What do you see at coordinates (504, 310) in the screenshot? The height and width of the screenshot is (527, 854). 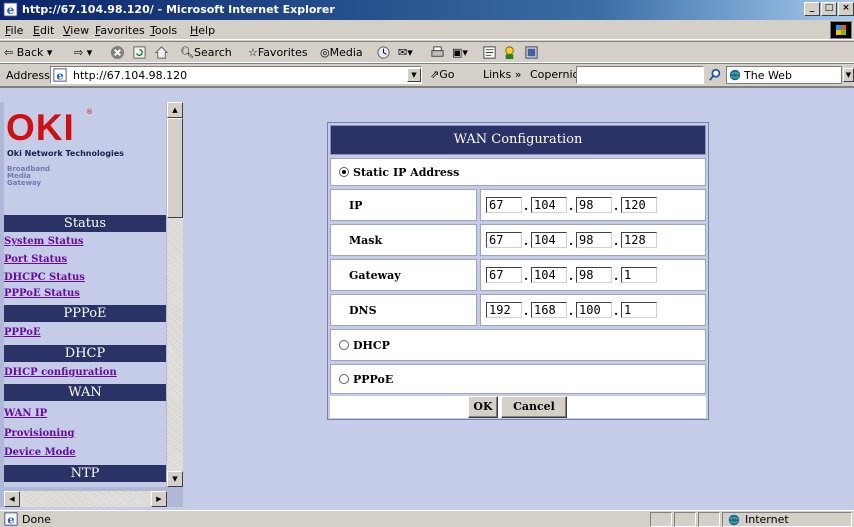 I see `dns-octet-1: 192` at bounding box center [504, 310].